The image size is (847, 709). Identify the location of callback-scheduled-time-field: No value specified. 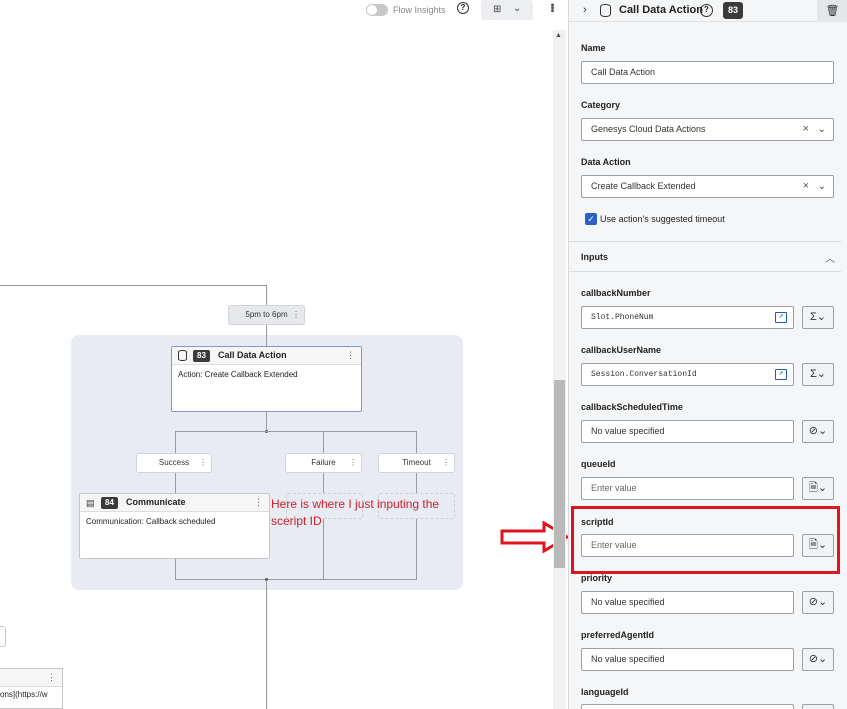
(687, 431).